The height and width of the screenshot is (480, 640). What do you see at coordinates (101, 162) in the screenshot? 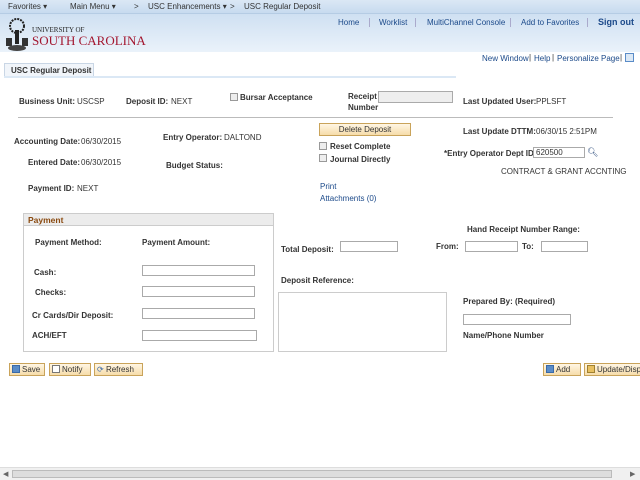
I see `entered-date-value: 06/30/2015` at bounding box center [101, 162].